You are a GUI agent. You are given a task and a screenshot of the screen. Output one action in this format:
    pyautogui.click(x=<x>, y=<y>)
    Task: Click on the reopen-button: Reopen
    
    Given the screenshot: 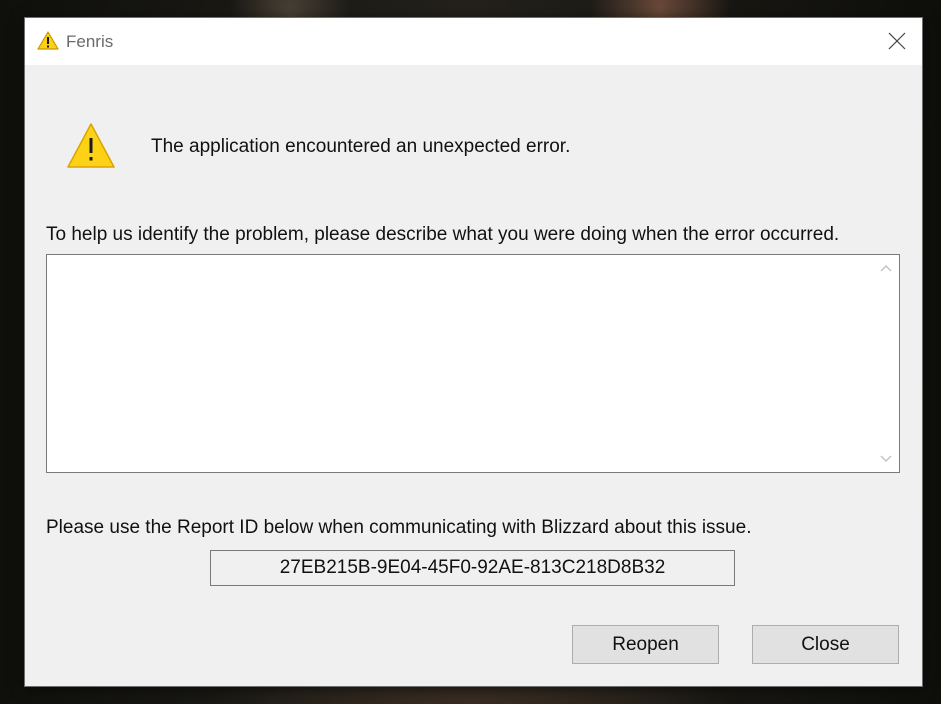 What is the action you would take?
    pyautogui.click(x=645, y=644)
    